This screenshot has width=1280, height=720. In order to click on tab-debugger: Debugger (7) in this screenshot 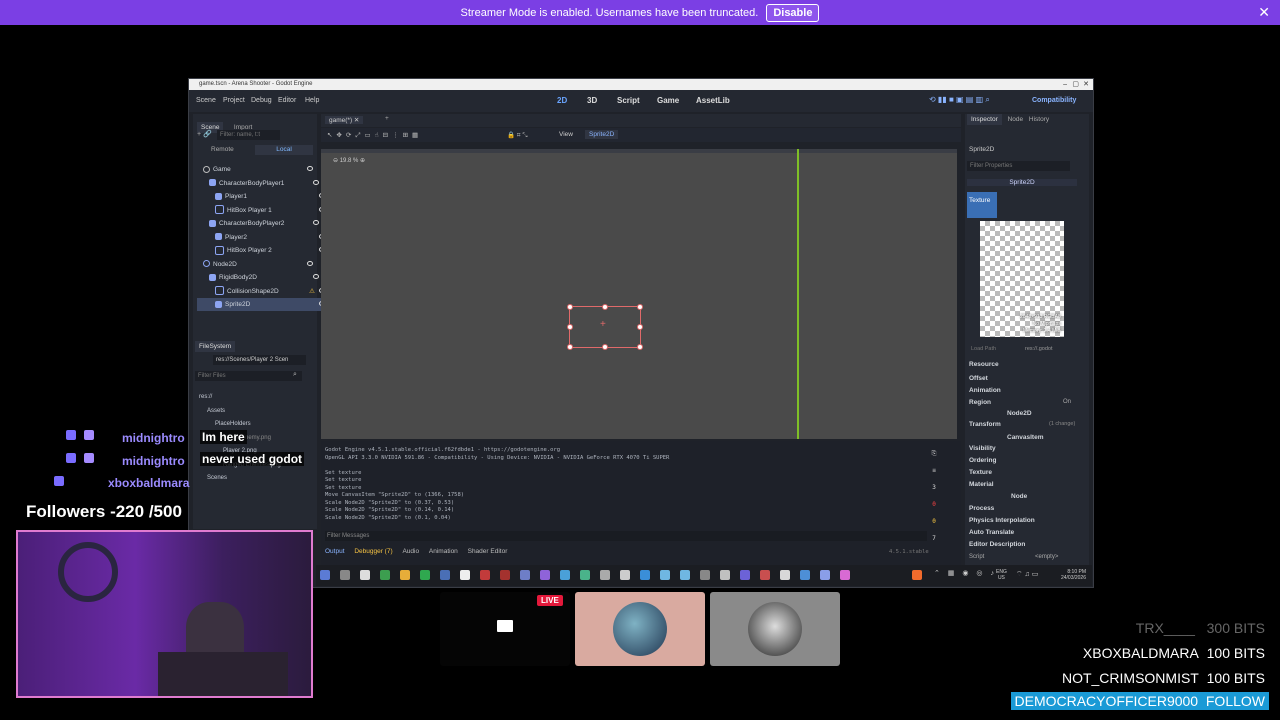, I will do `click(373, 551)`.